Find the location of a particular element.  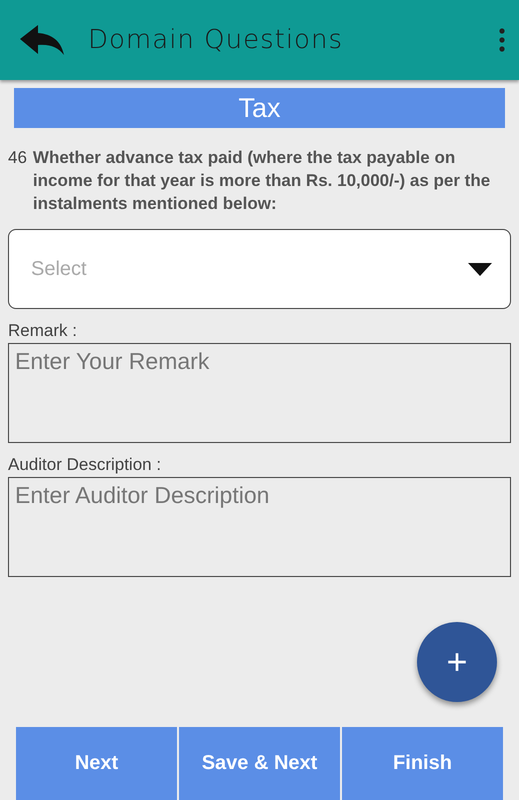

dropdown-caret-icon is located at coordinates (480, 269).